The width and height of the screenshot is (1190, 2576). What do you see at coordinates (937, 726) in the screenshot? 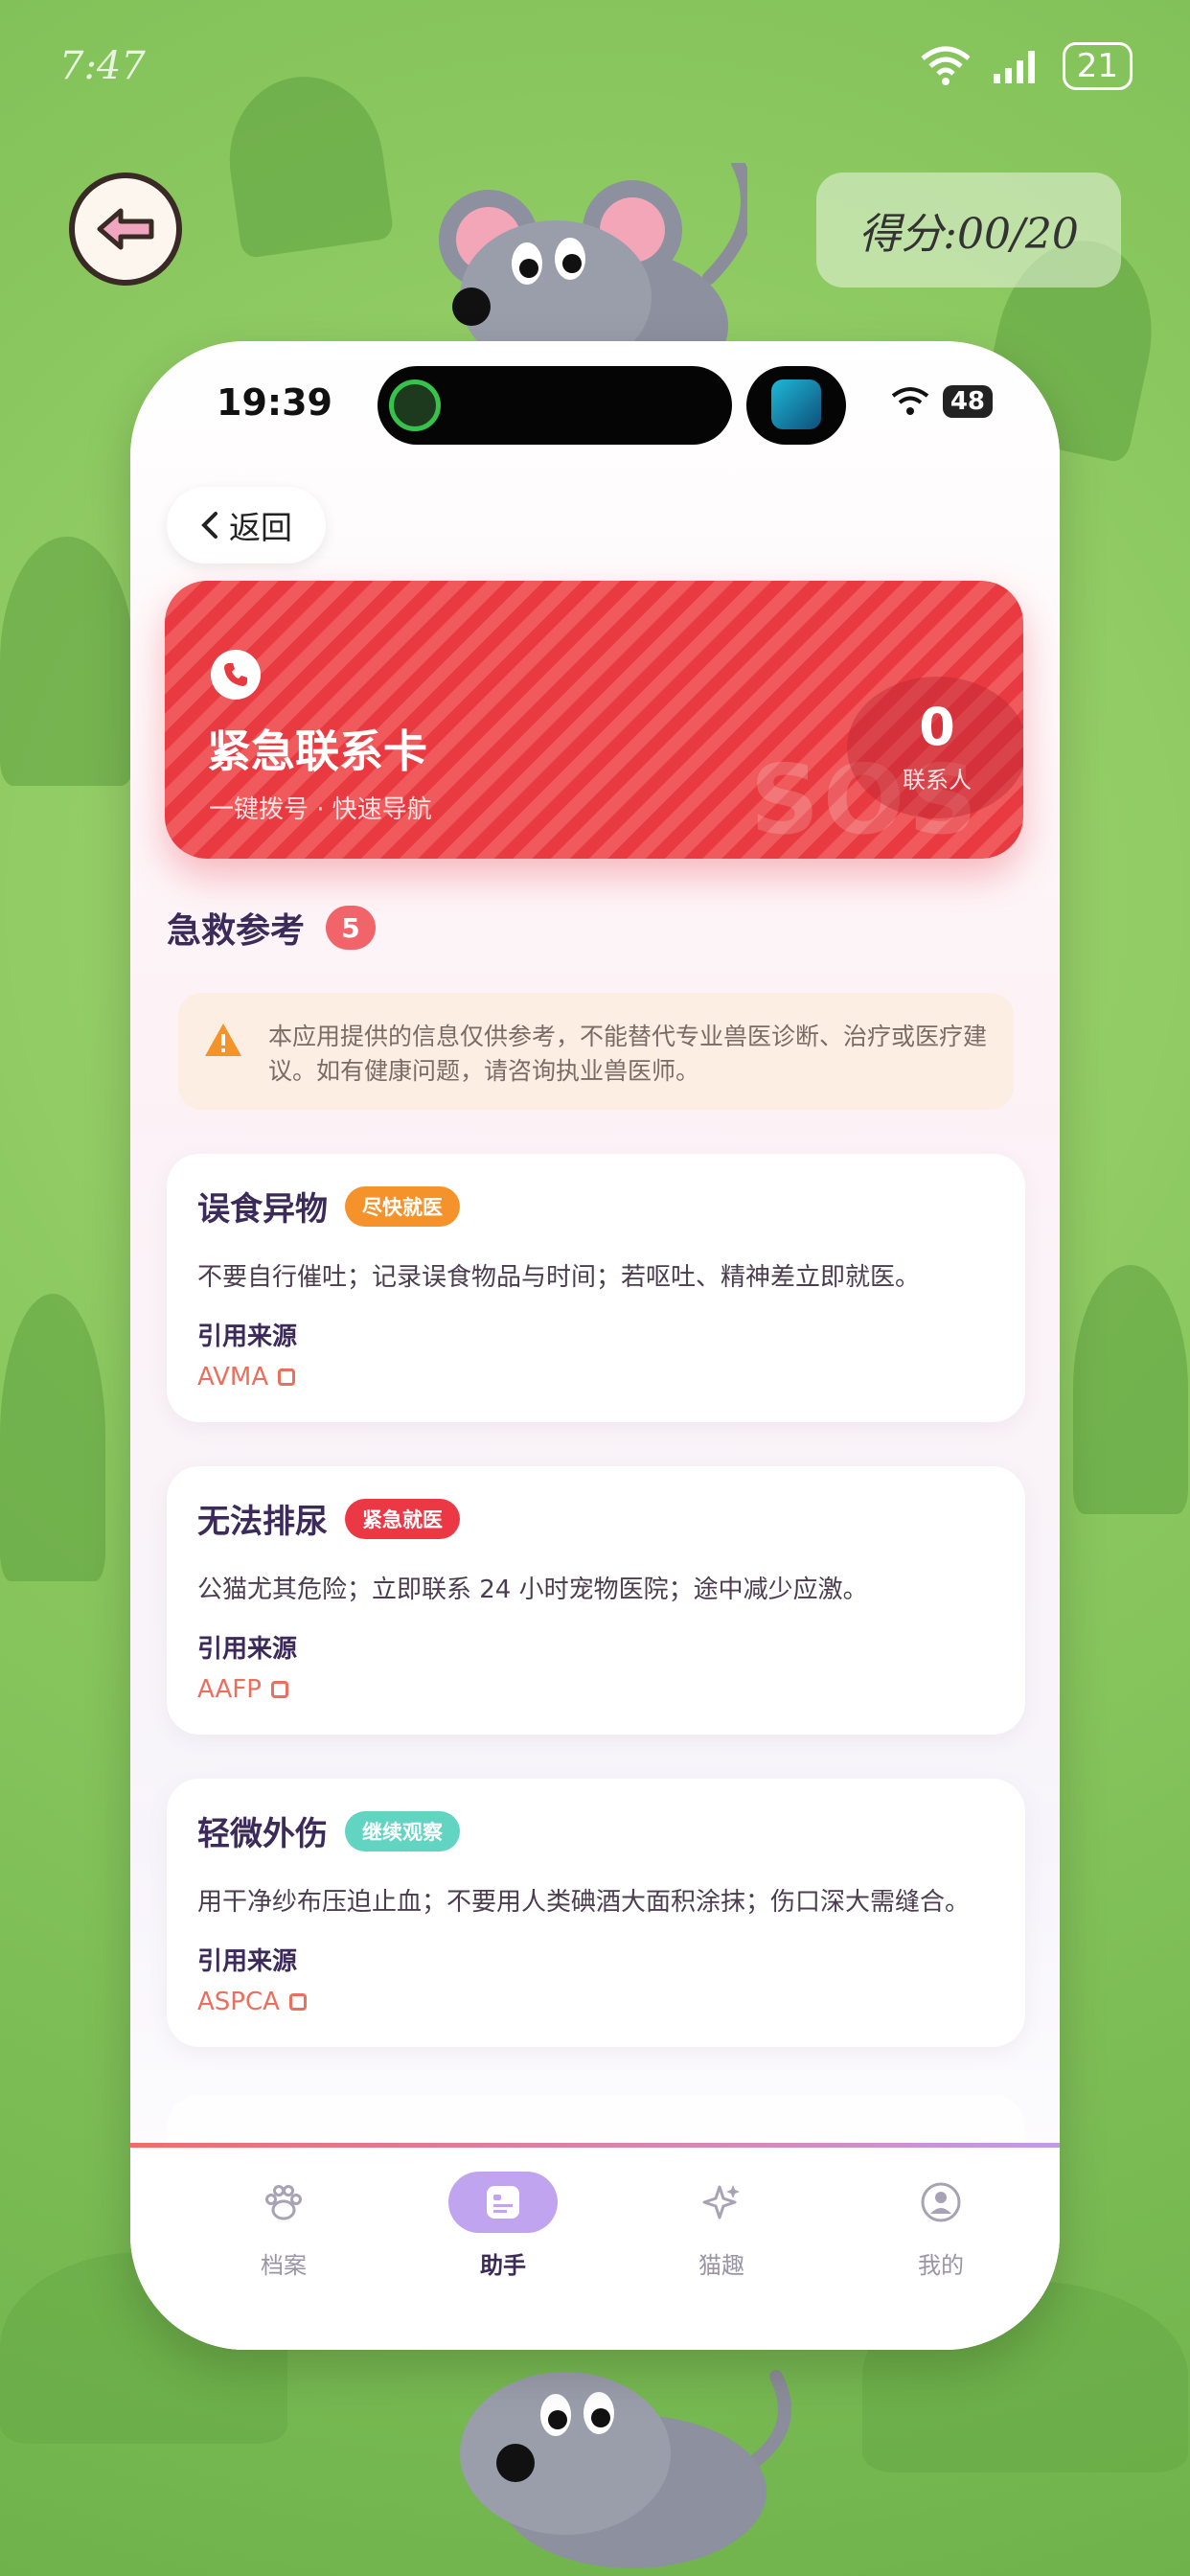
I see `contact-count: 0` at bounding box center [937, 726].